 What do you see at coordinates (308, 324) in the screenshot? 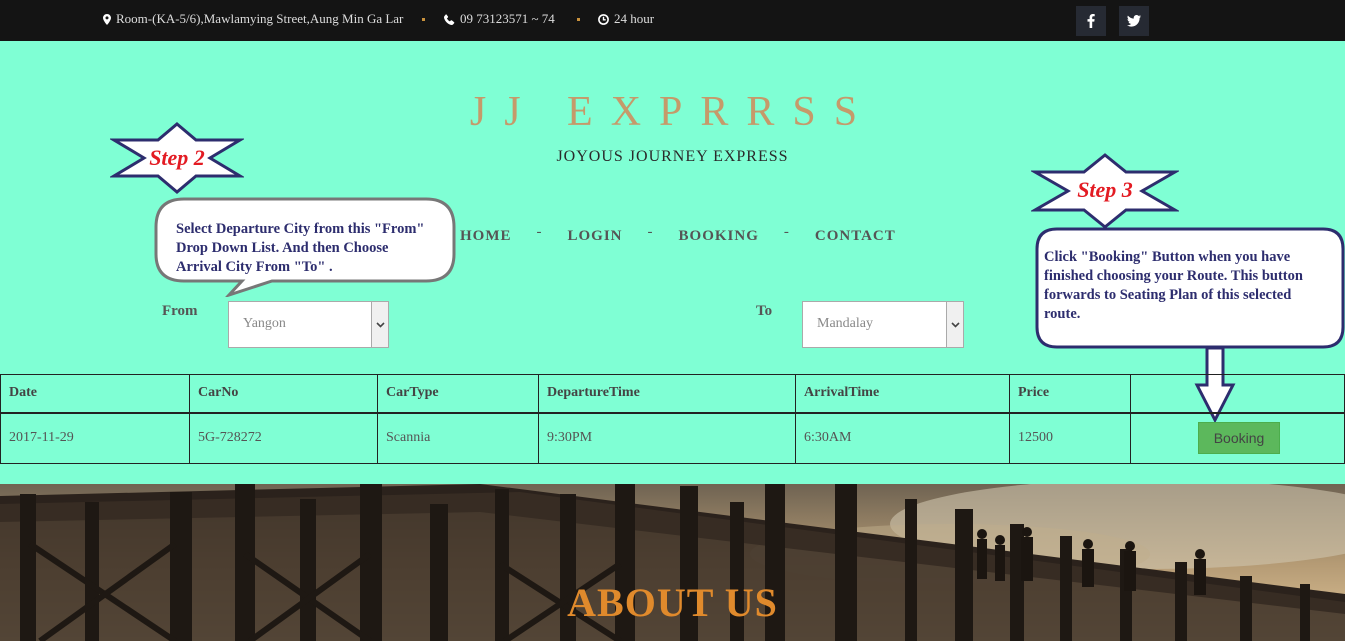
I see `from-select: Yangon` at bounding box center [308, 324].